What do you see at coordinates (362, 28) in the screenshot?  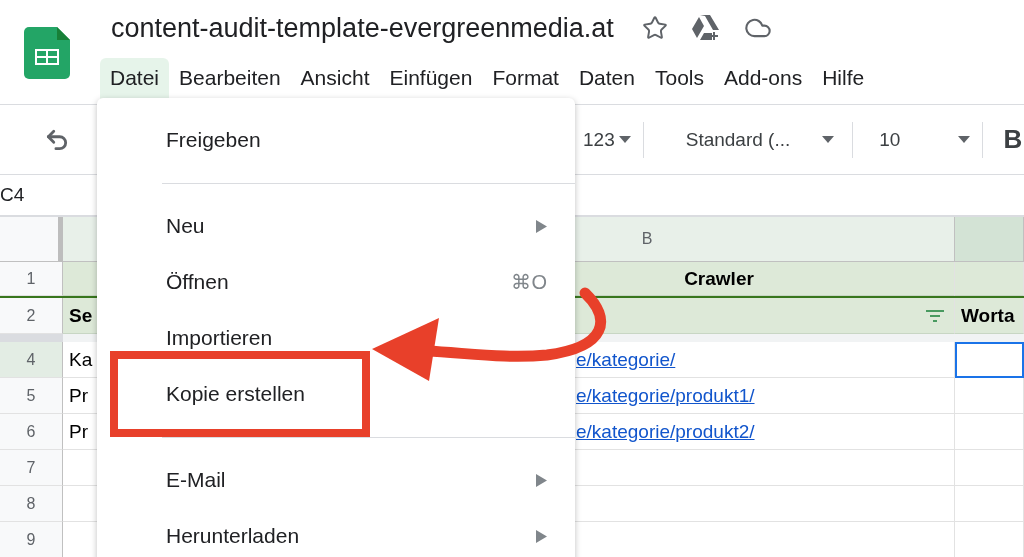 I see `document-title: content-audit-template-evergreenmedia.at` at bounding box center [362, 28].